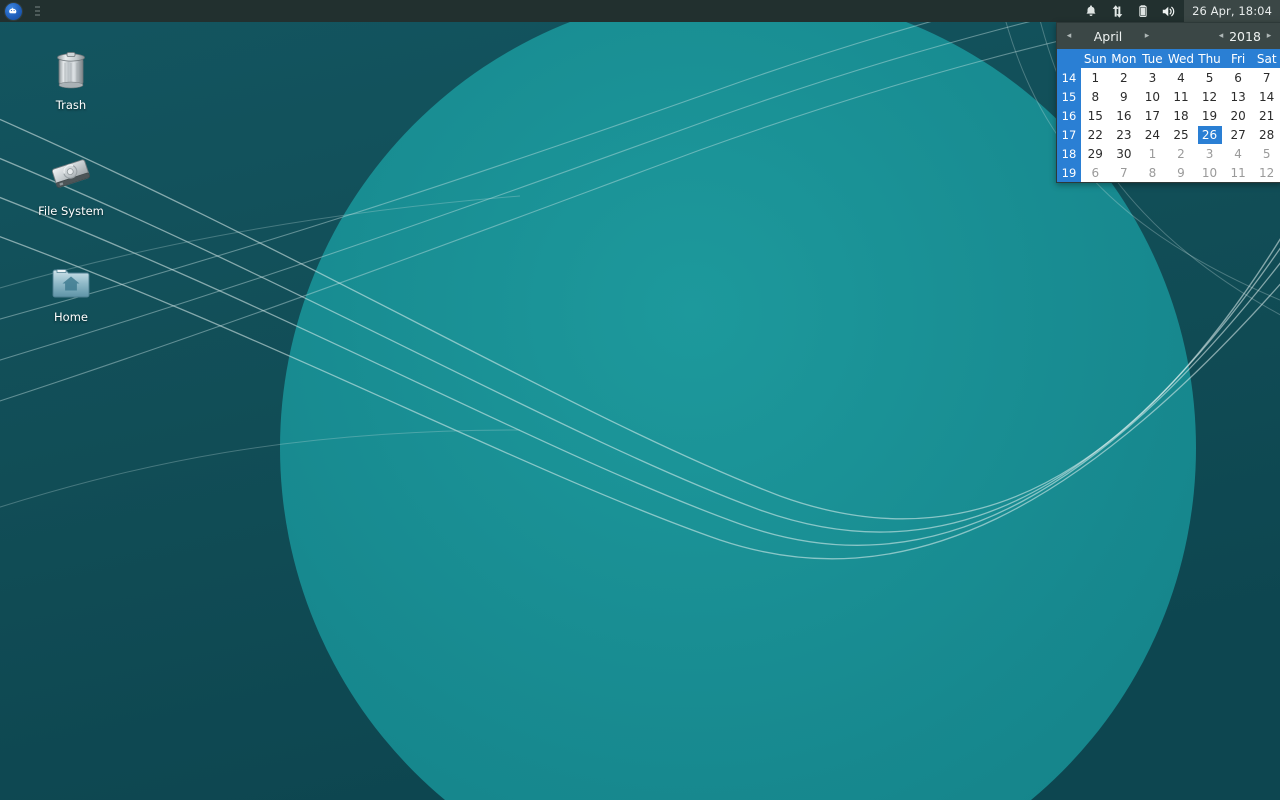  I want to click on calendar-week-row: 14 1 2 3 4 5 6 7, so click(1168, 77).